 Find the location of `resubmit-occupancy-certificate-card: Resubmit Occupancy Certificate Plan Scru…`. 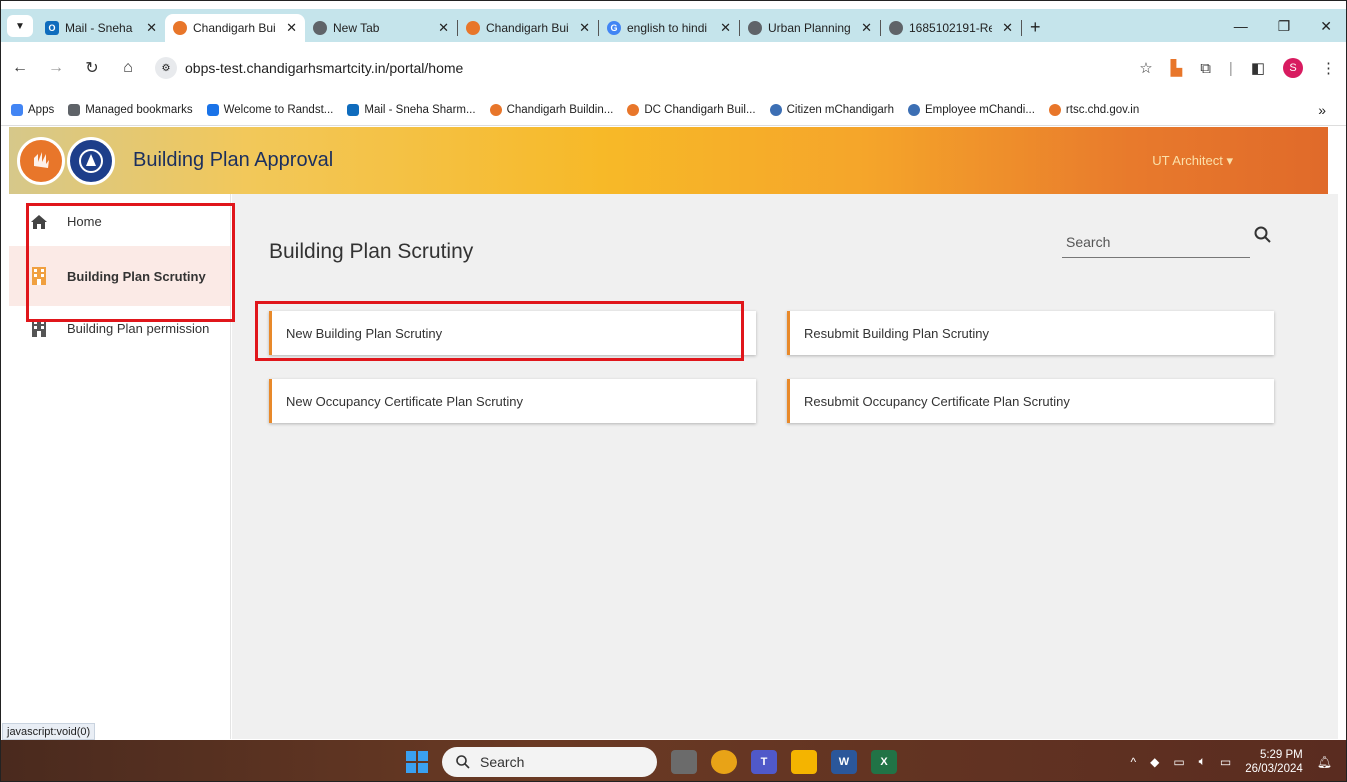

resubmit-occupancy-certificate-card: Resubmit Occupancy Certificate Plan Scru… is located at coordinates (1030, 401).